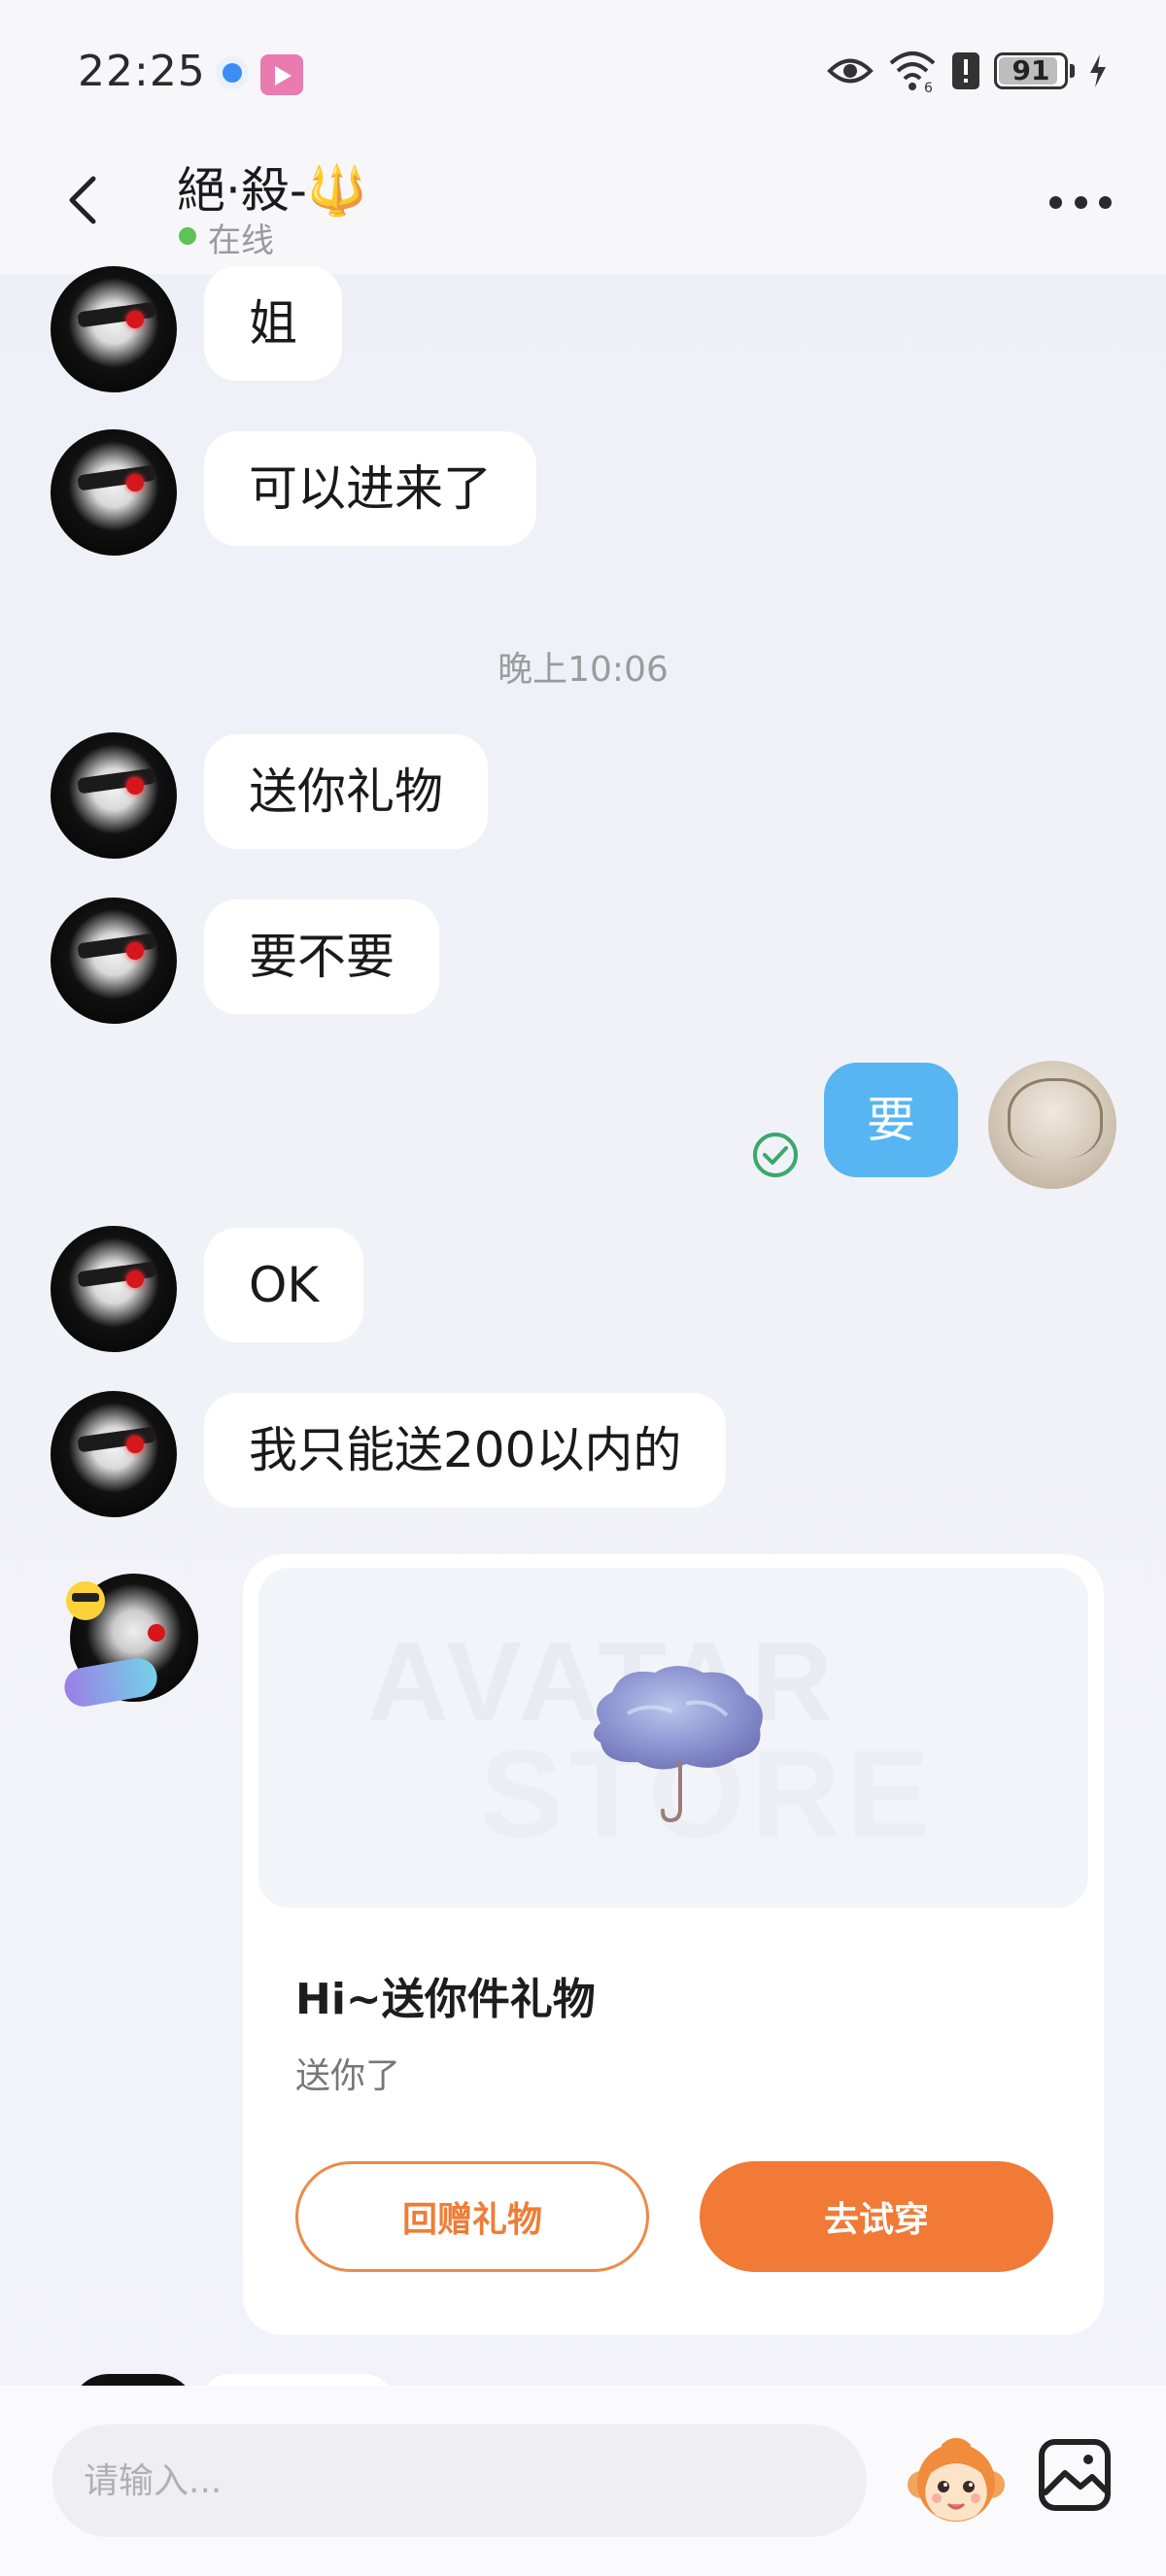 The width and height of the screenshot is (1166, 2576). Describe the element at coordinates (370, 488) in the screenshot. I see `message-bubble: 可以进来了` at that location.